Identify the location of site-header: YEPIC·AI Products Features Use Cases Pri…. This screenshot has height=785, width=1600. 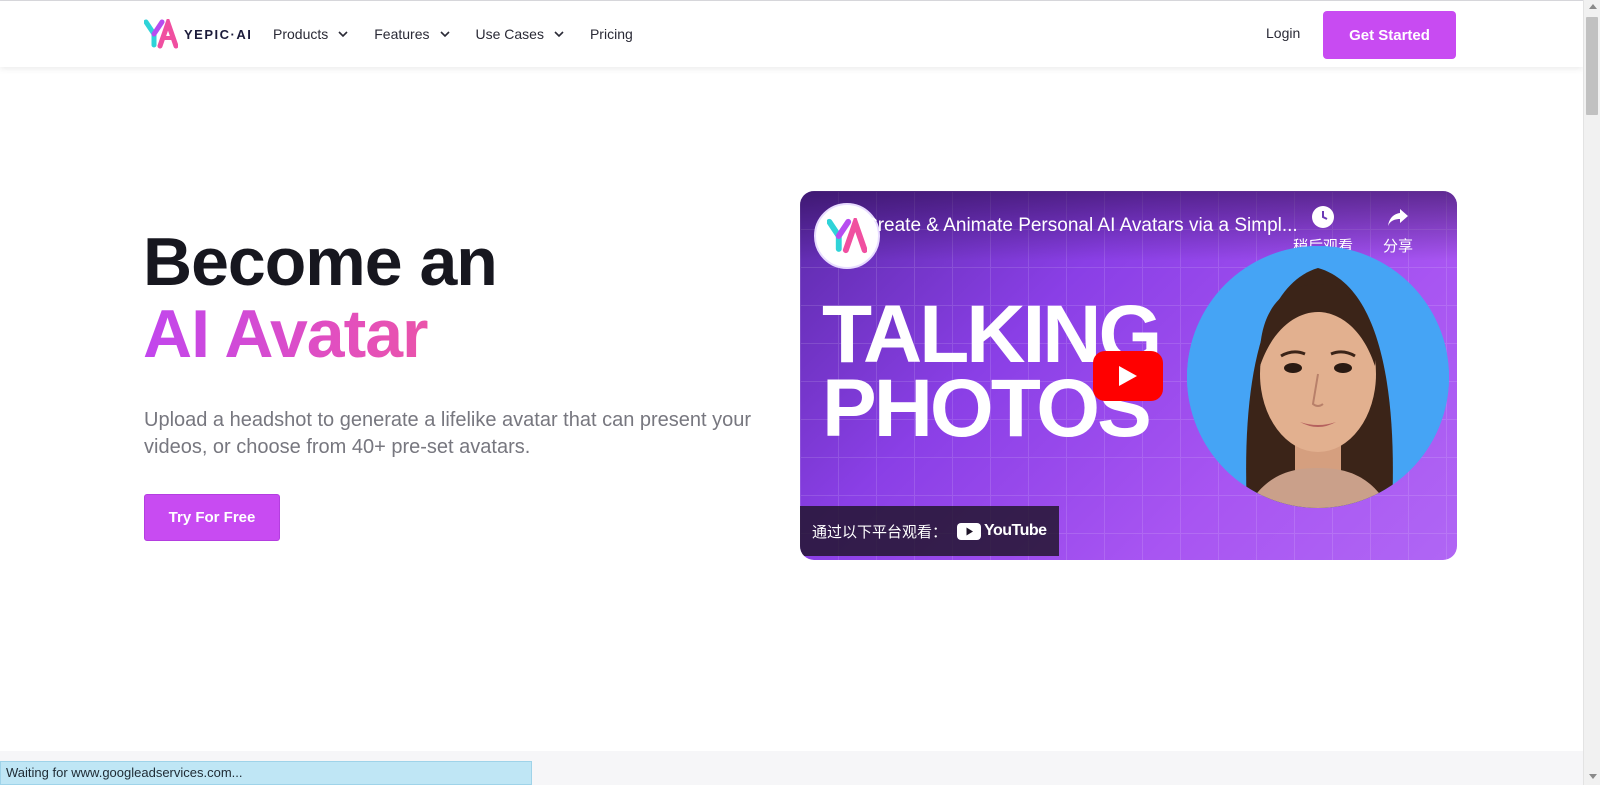
(791, 34).